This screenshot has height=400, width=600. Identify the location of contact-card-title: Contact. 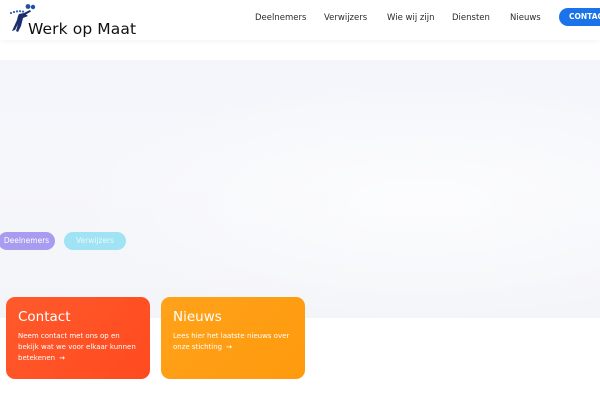
(44, 317).